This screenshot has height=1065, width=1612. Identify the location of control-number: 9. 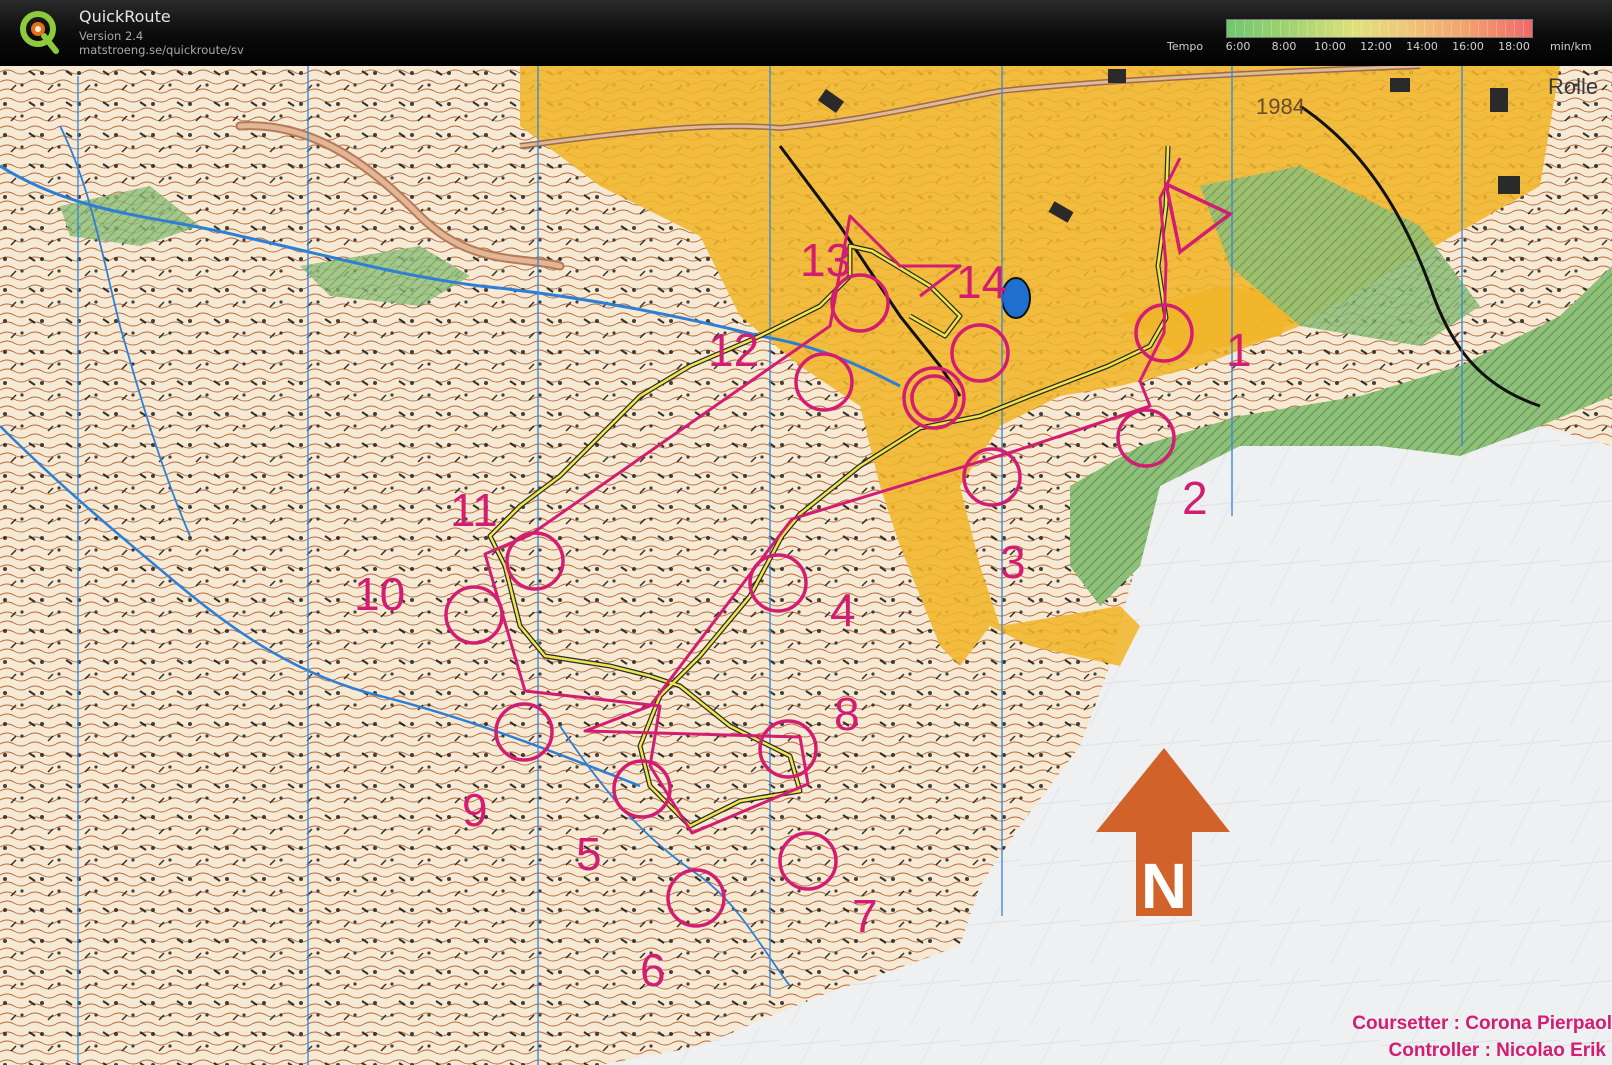
(475, 810).